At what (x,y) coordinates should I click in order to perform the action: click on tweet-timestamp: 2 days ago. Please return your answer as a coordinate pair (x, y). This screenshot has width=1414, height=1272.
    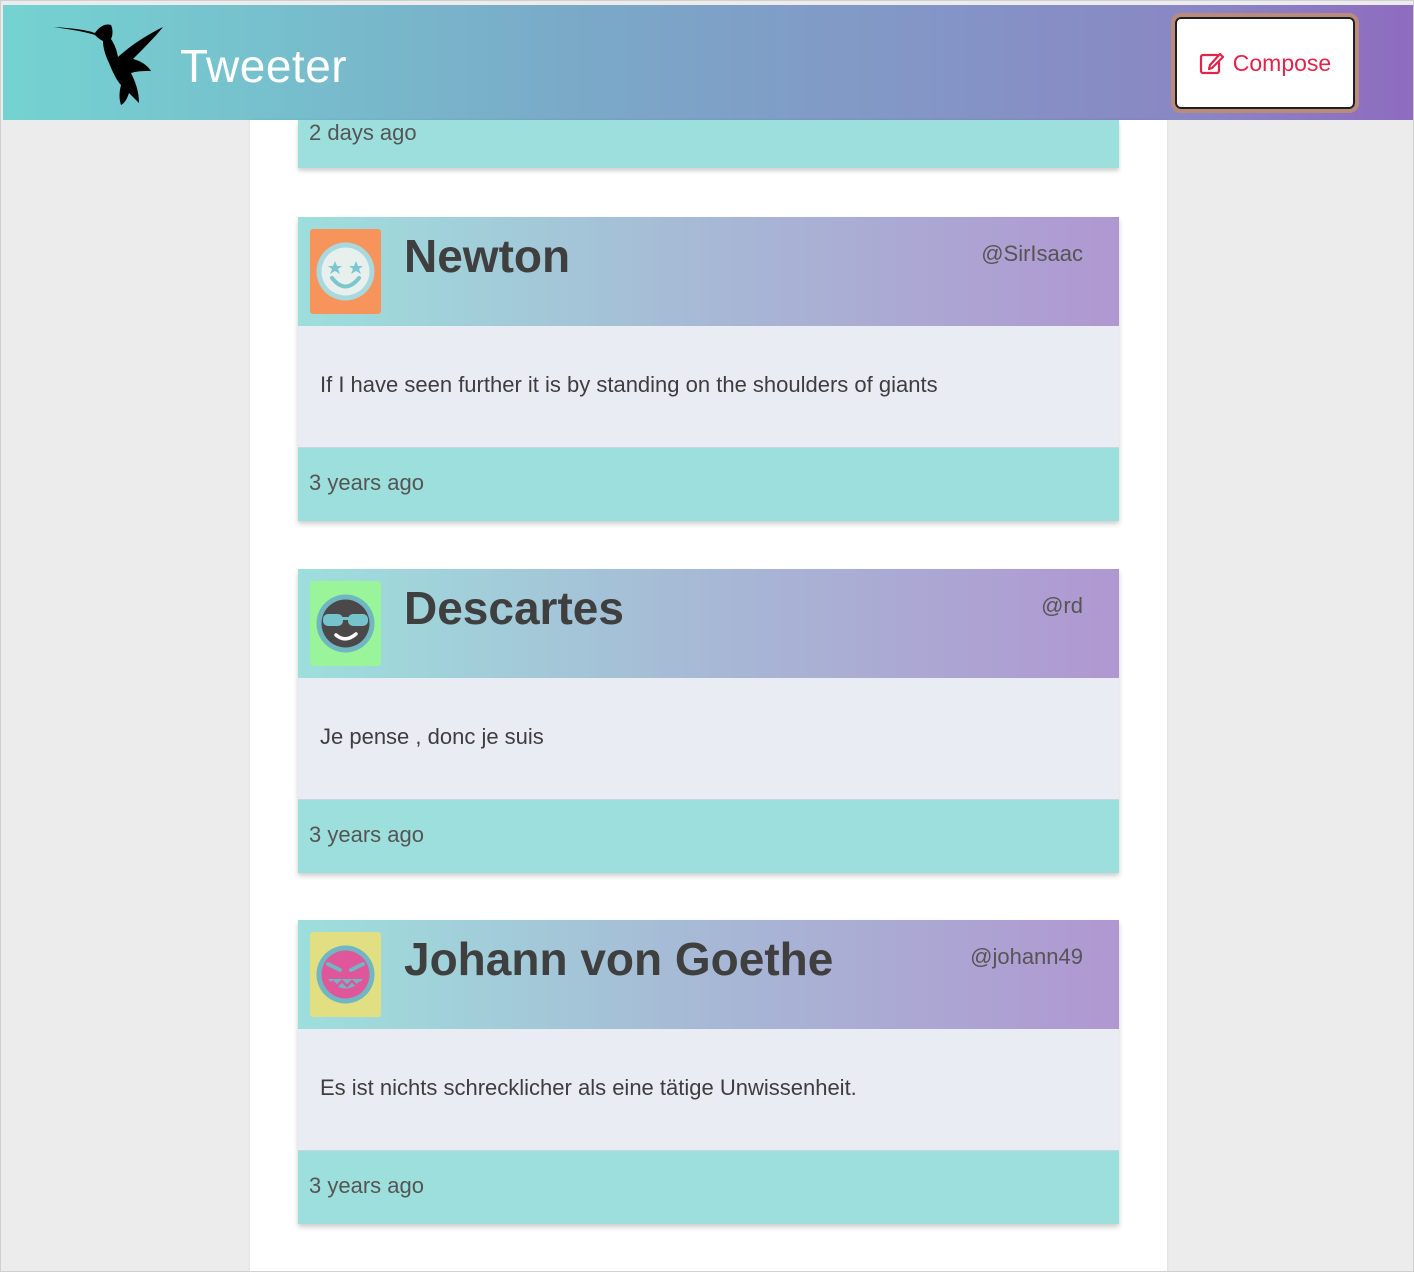
    Looking at the image, I should click on (363, 132).